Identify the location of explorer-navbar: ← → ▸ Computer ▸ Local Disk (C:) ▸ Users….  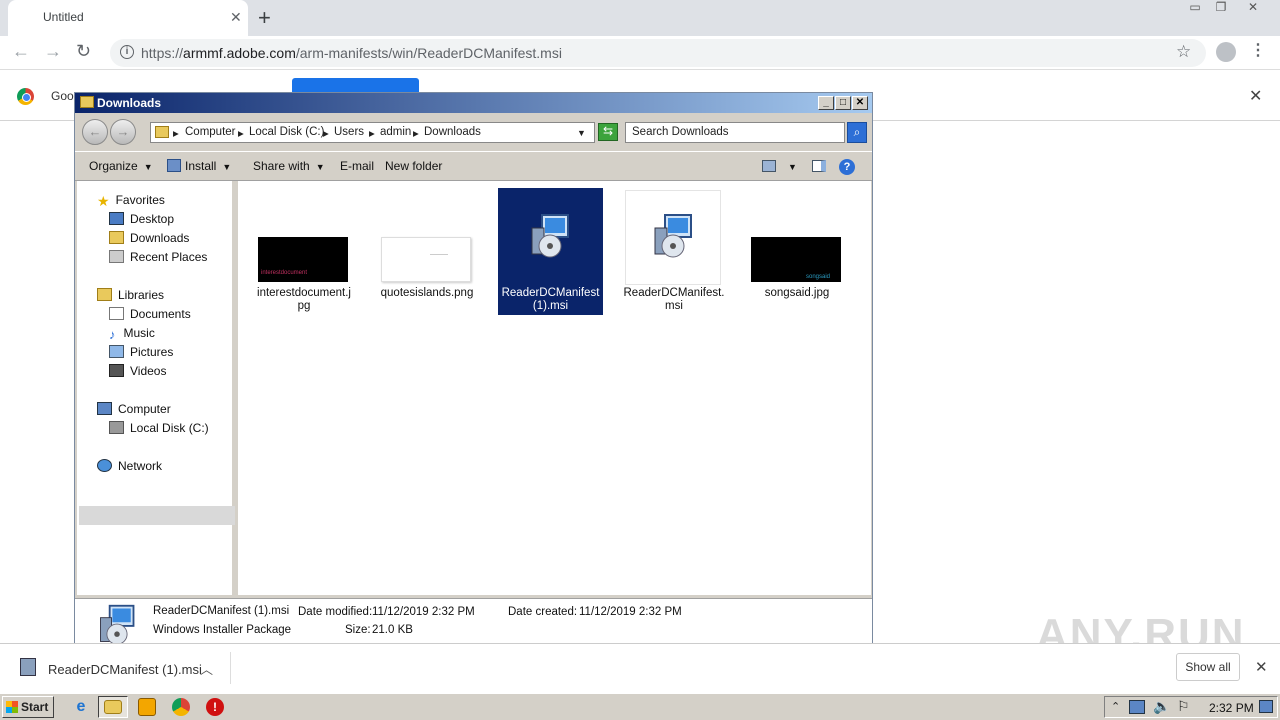
(473, 132).